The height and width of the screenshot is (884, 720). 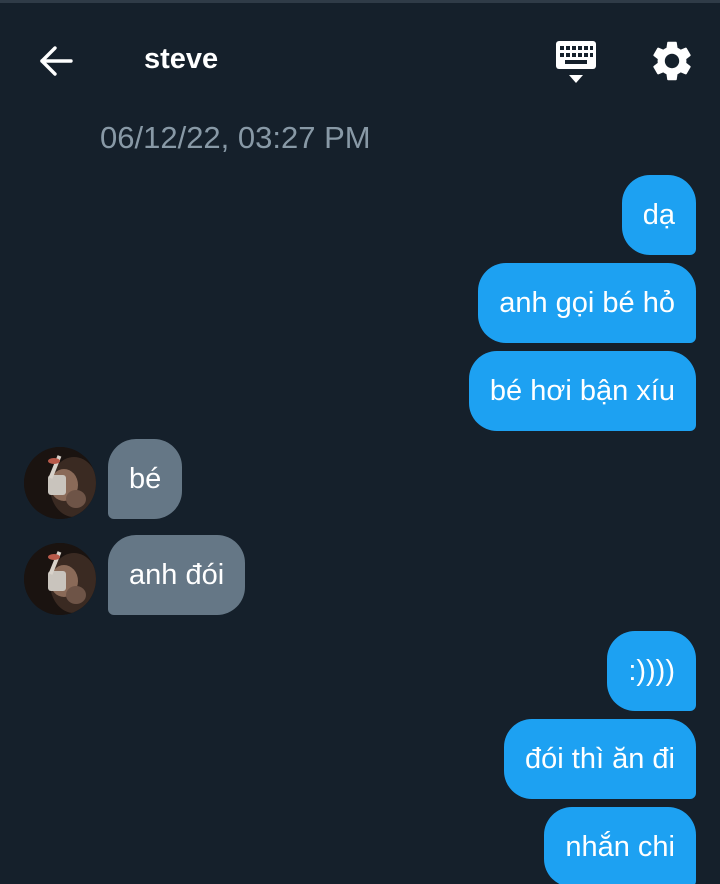 What do you see at coordinates (181, 59) in the screenshot?
I see `conversation-title: steve` at bounding box center [181, 59].